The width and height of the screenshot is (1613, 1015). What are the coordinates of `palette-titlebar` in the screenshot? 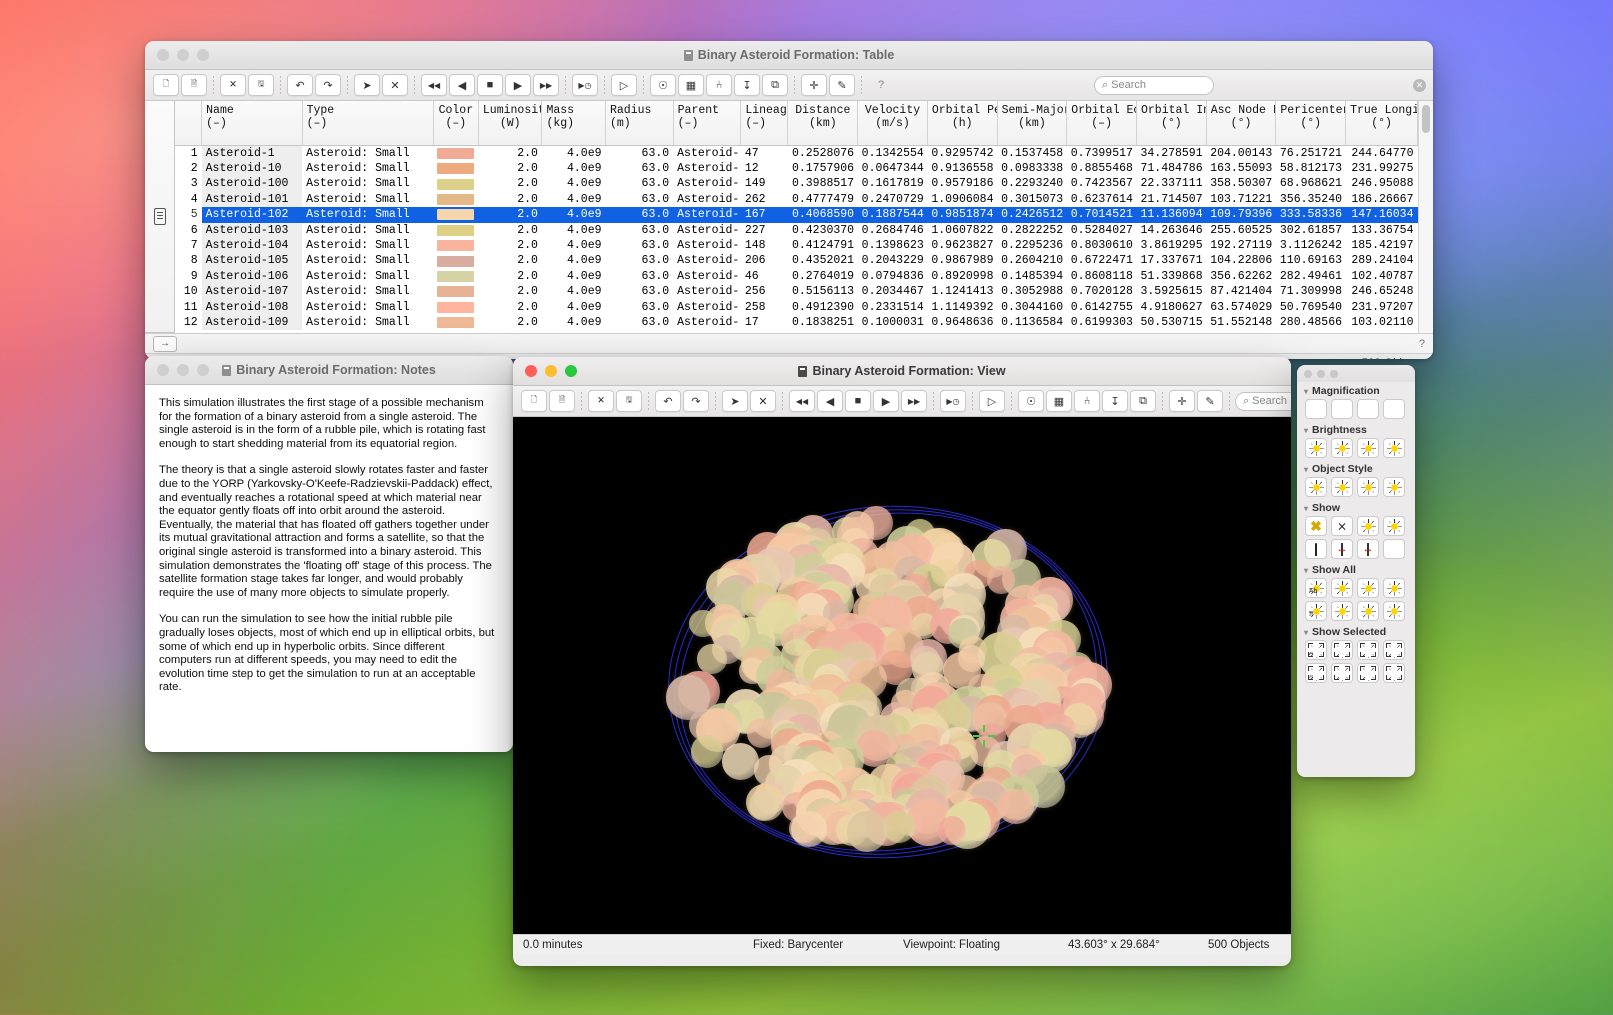 It's located at (1356, 373).